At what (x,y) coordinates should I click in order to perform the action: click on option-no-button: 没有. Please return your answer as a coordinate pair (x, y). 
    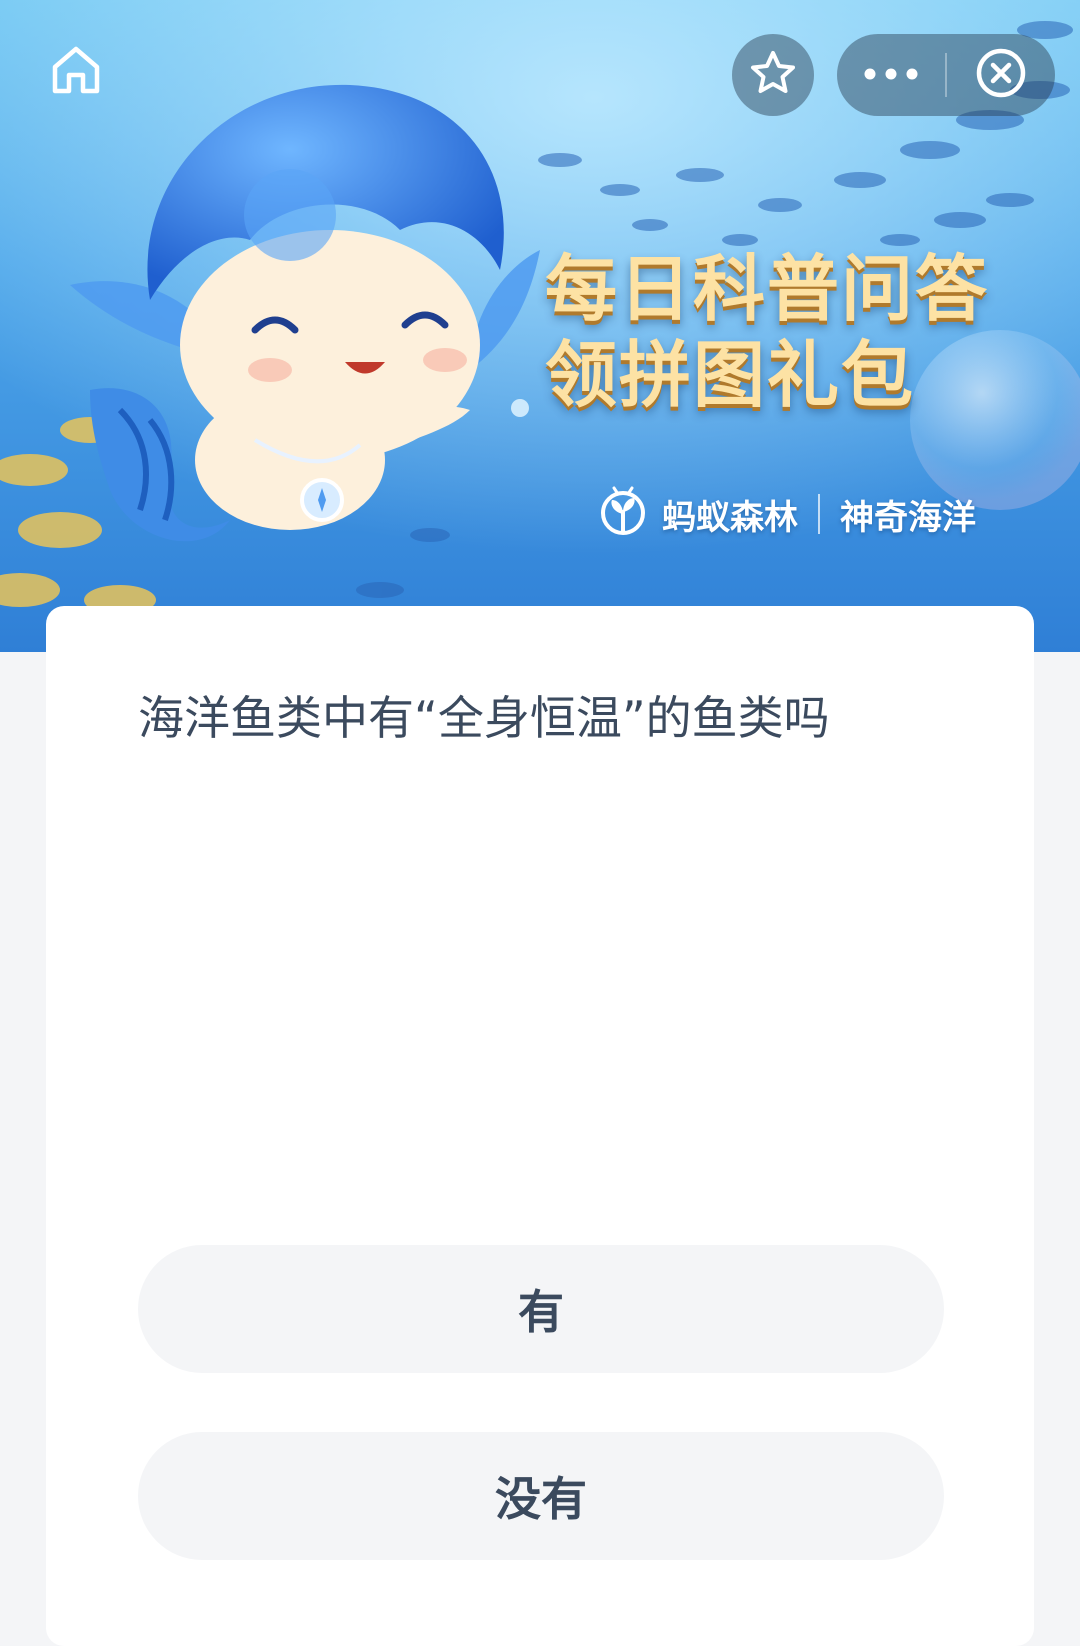
    Looking at the image, I should click on (541, 1496).